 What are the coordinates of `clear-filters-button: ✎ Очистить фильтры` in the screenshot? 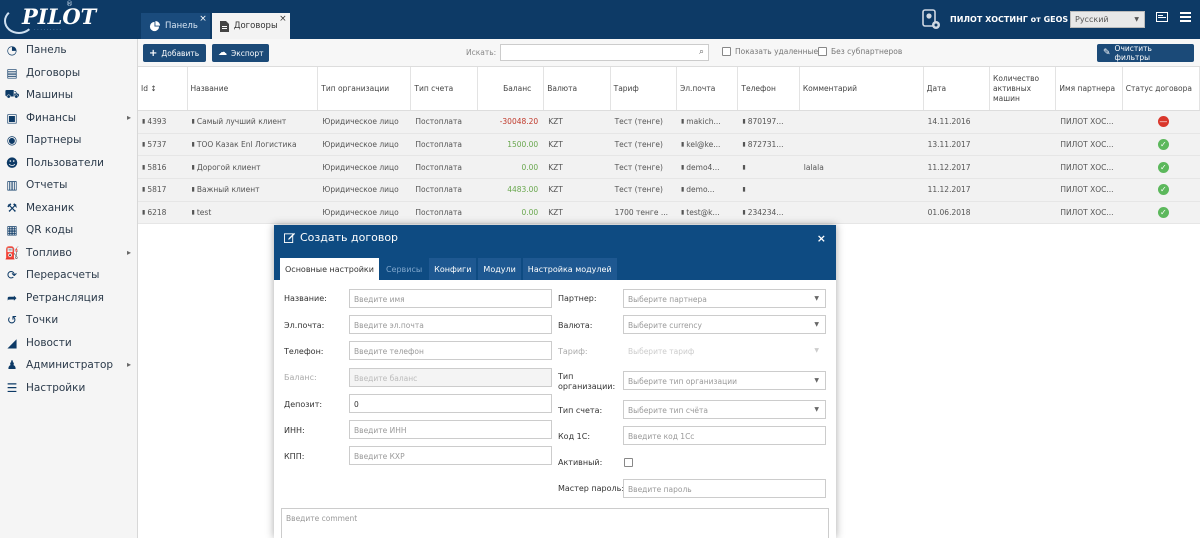 It's located at (1145, 53).